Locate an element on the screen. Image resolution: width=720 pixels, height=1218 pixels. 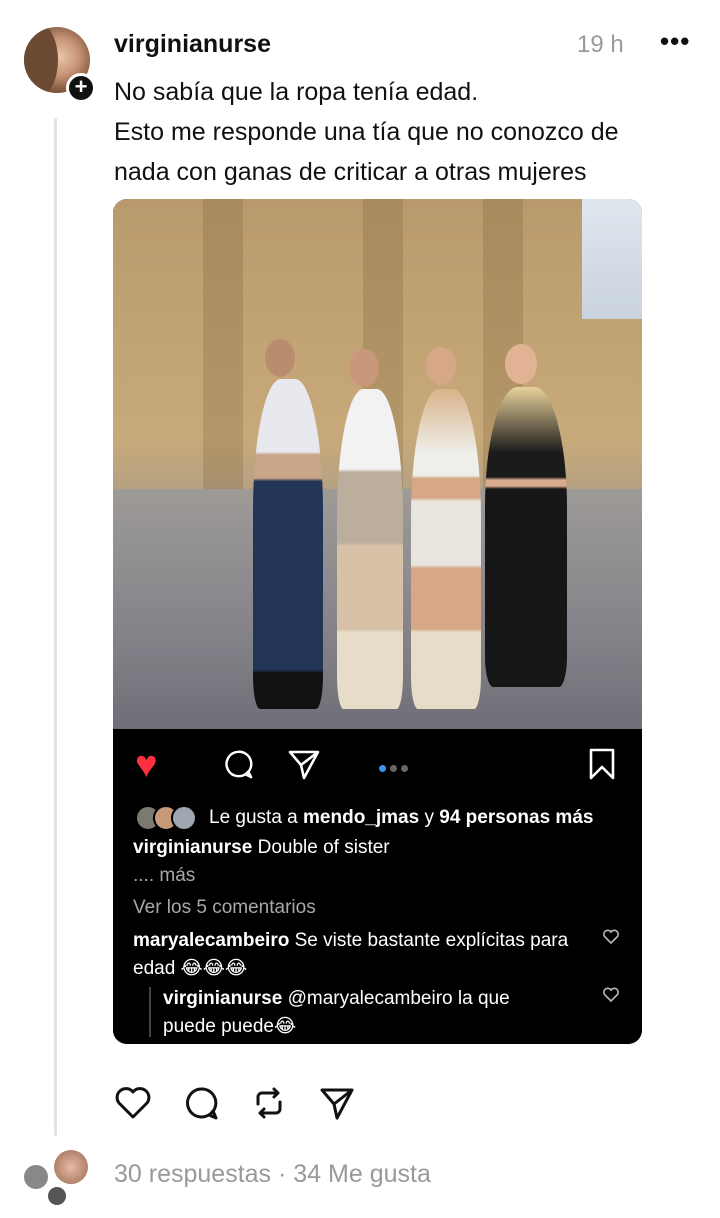
likes-prefix: Le gusta a is located at coordinates (256, 817).